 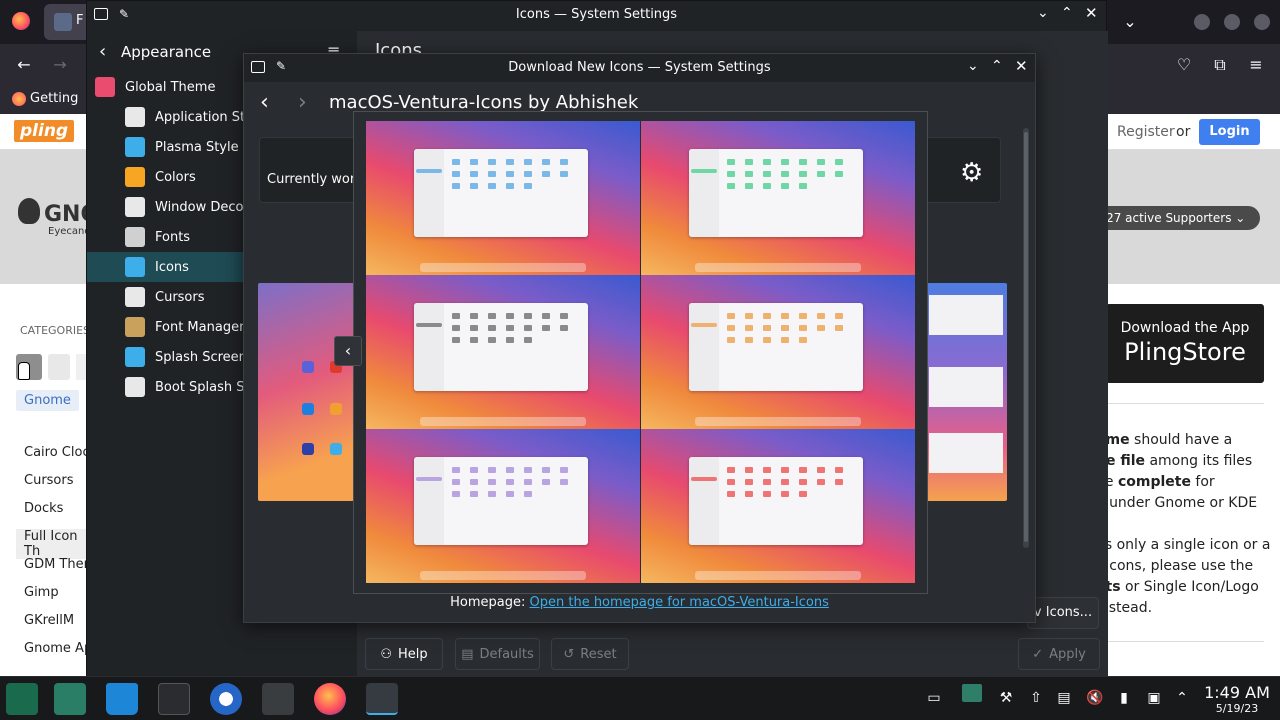 I want to click on defaults-icon: ▤, so click(x=467, y=654).